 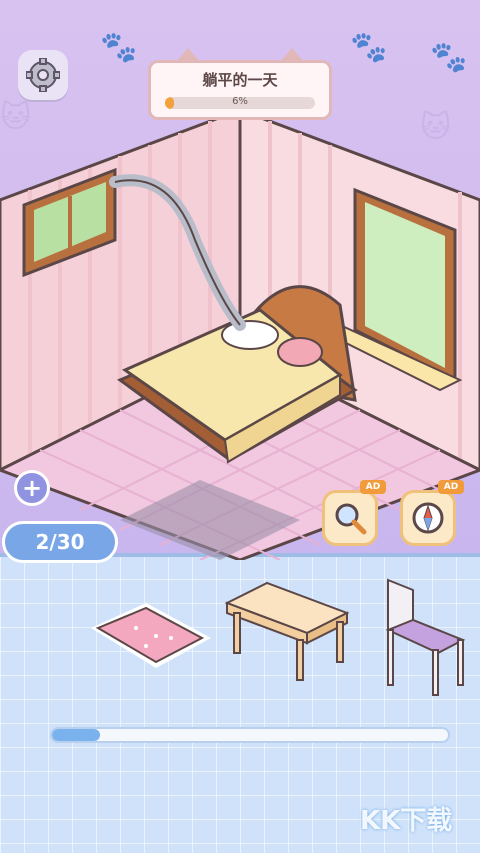 I want to click on inventory-item-rug, so click(x=151, y=638).